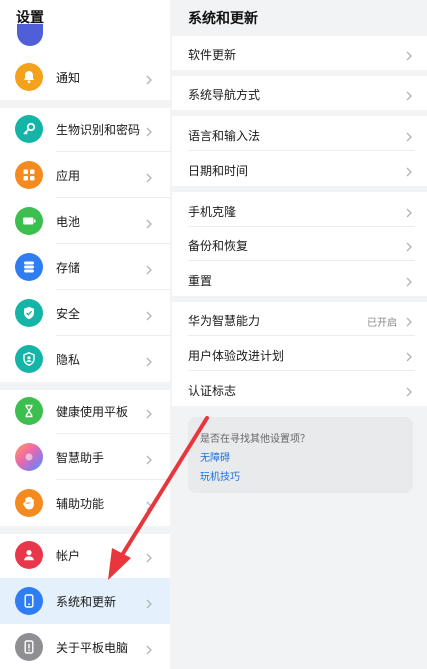 This screenshot has height=669, width=427. I want to click on sidebar-item-accessibility: 辅助功能, so click(85, 503).